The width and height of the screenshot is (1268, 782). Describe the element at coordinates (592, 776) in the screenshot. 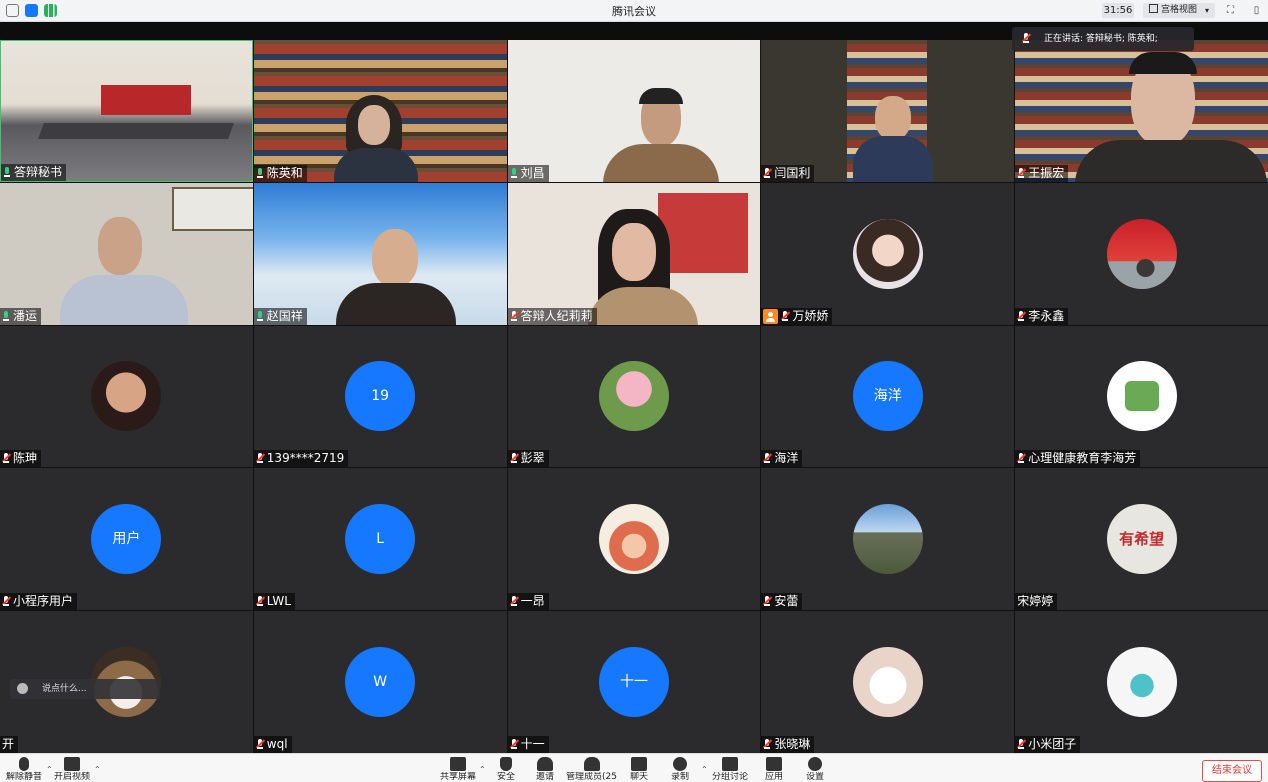

I see `members-label: 管理成员(25)` at that location.